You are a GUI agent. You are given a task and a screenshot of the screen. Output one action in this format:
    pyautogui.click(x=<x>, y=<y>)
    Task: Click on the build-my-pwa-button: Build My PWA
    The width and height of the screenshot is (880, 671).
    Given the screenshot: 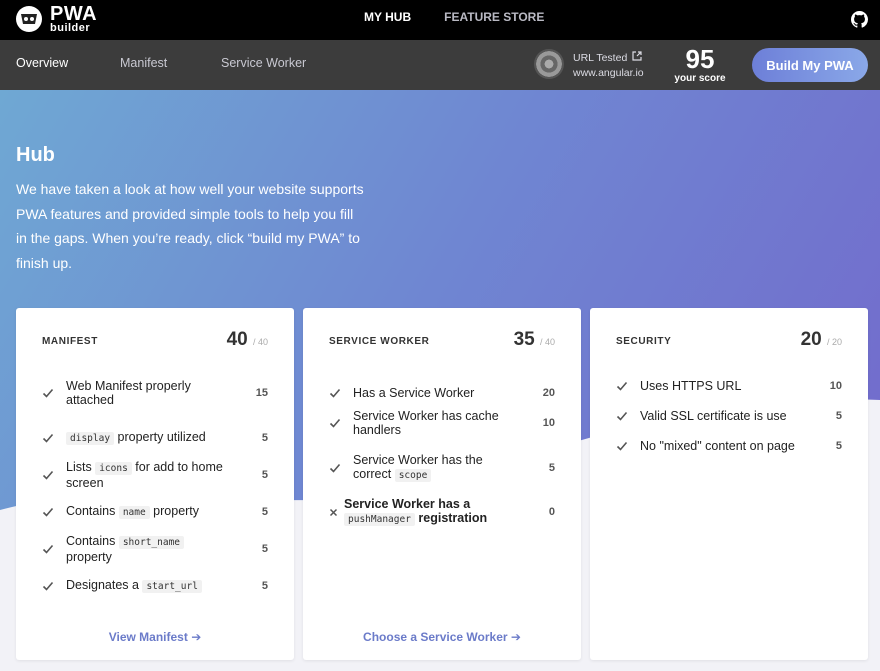 What is the action you would take?
    pyautogui.click(x=810, y=65)
    